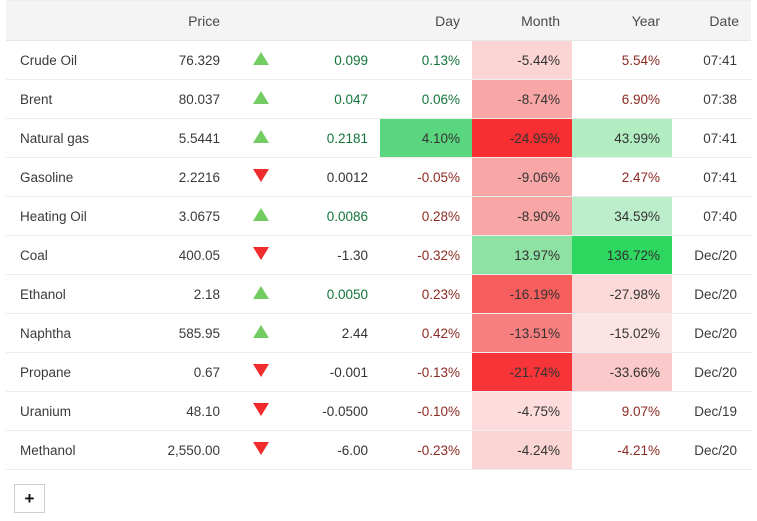  Describe the element at coordinates (426, 450) in the screenshot. I see `commodity-day-pct: -0.23%` at that location.